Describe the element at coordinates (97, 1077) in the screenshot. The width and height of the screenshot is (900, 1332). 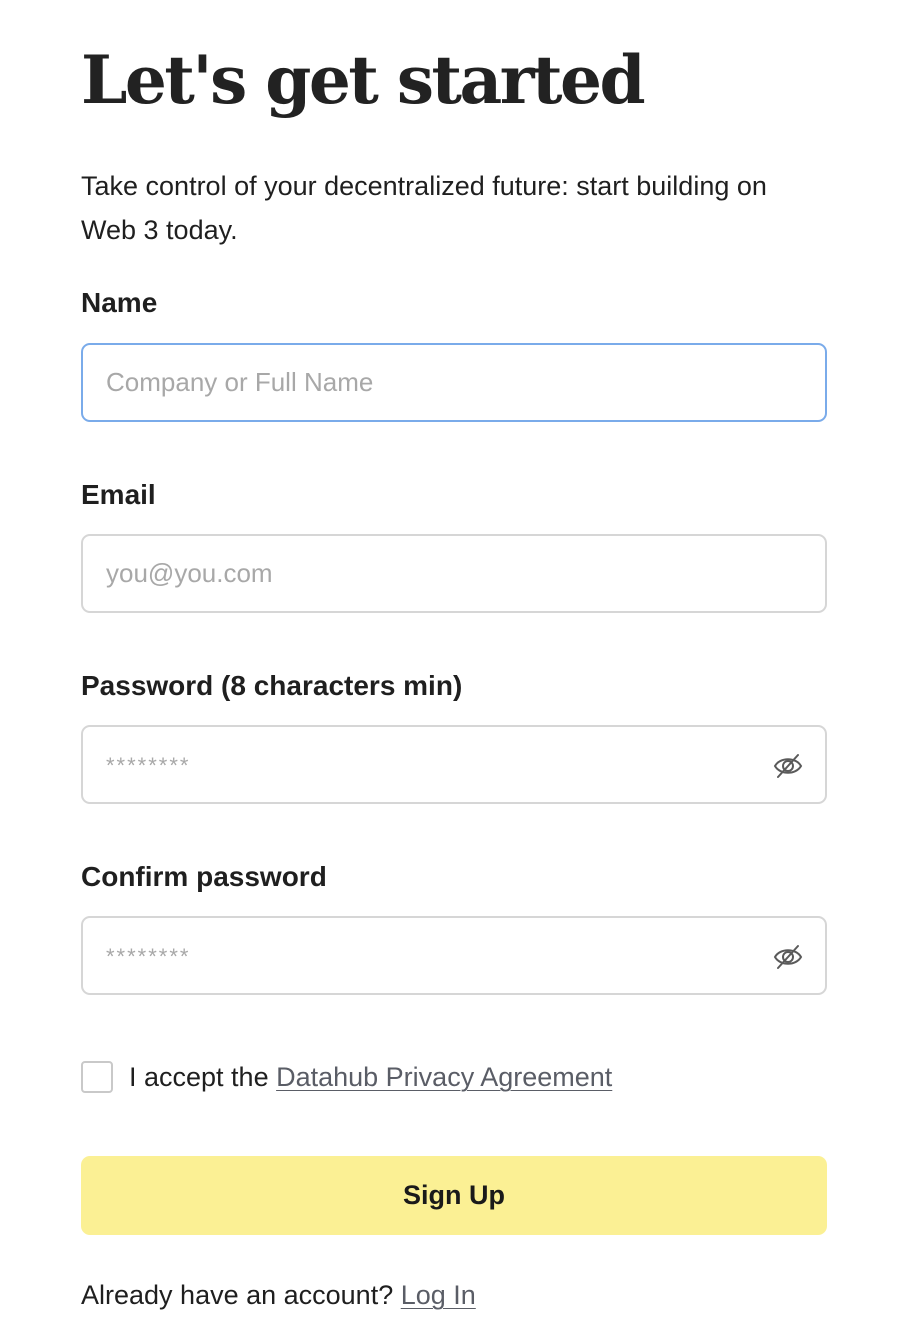
I see `privacy-agreement-checkbox` at that location.